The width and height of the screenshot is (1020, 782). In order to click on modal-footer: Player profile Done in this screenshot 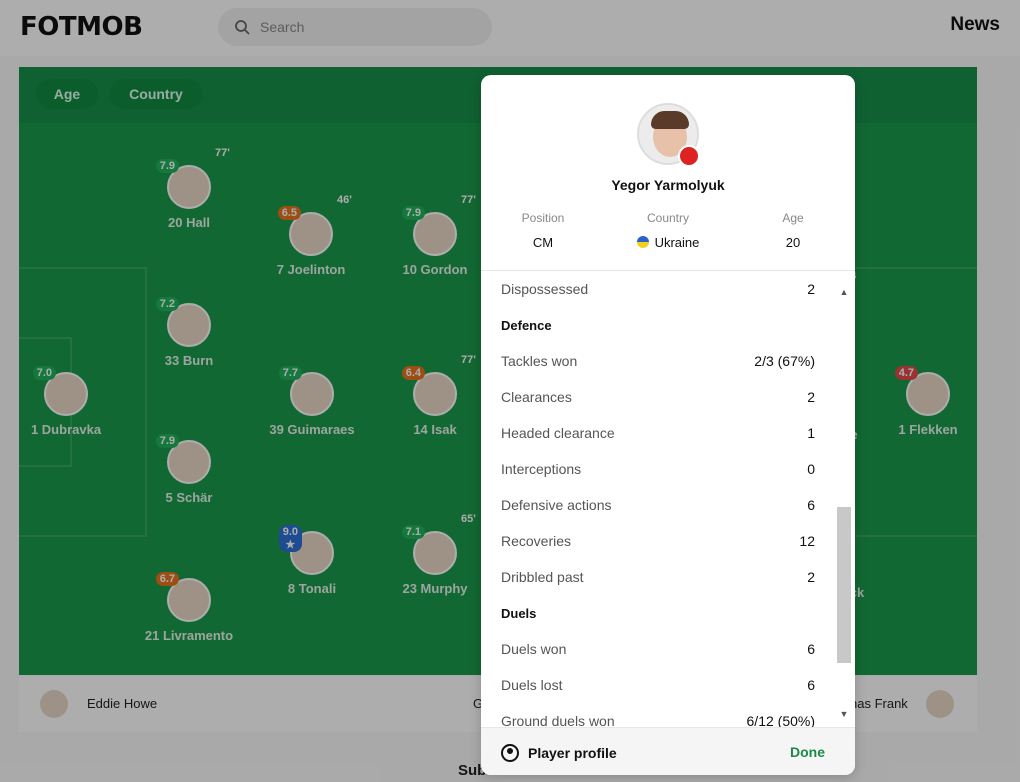, I will do `click(668, 751)`.